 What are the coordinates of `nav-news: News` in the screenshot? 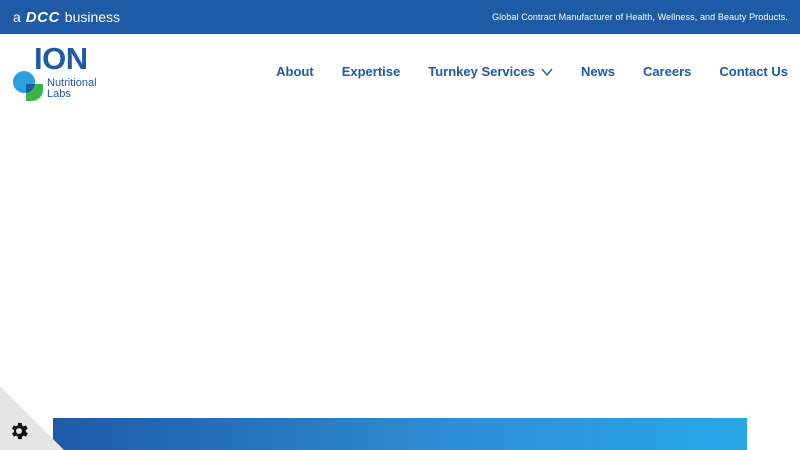 It's located at (598, 71).